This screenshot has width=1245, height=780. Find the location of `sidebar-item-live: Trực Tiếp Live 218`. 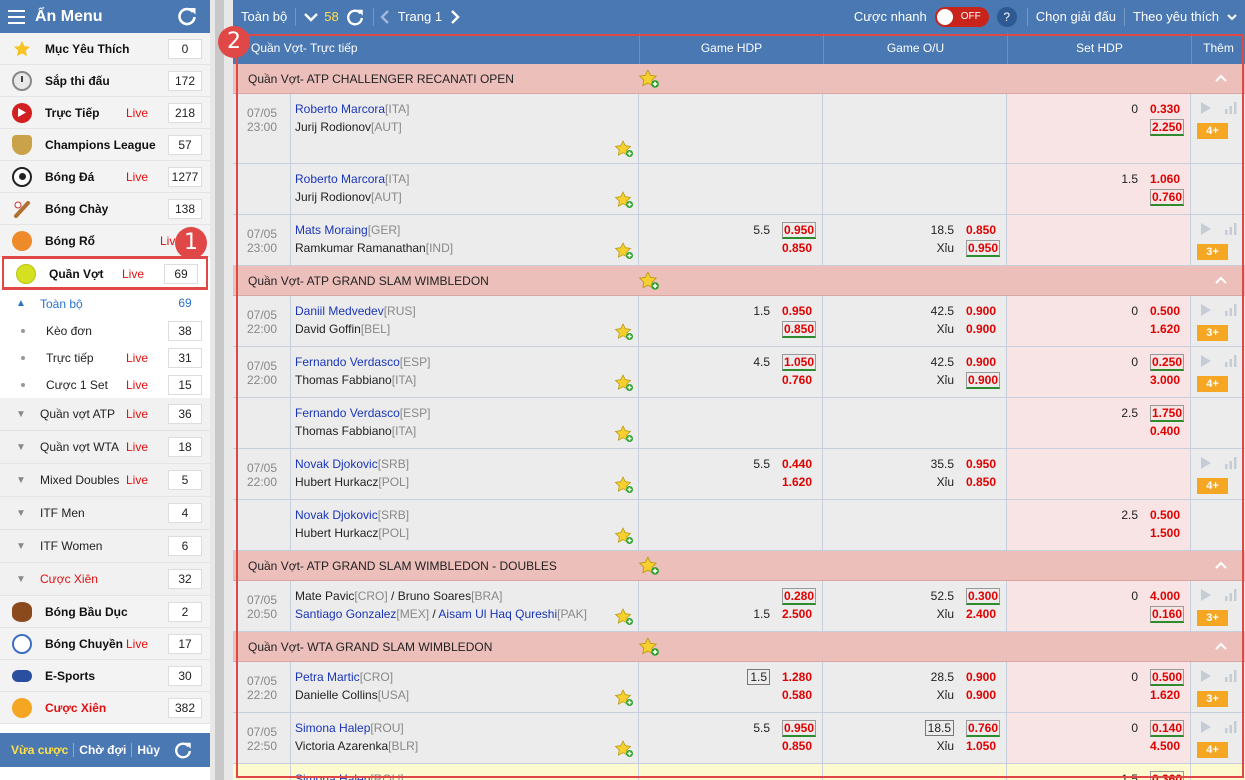

sidebar-item-live: Trực Tiếp Live 218 is located at coordinates (105, 113).